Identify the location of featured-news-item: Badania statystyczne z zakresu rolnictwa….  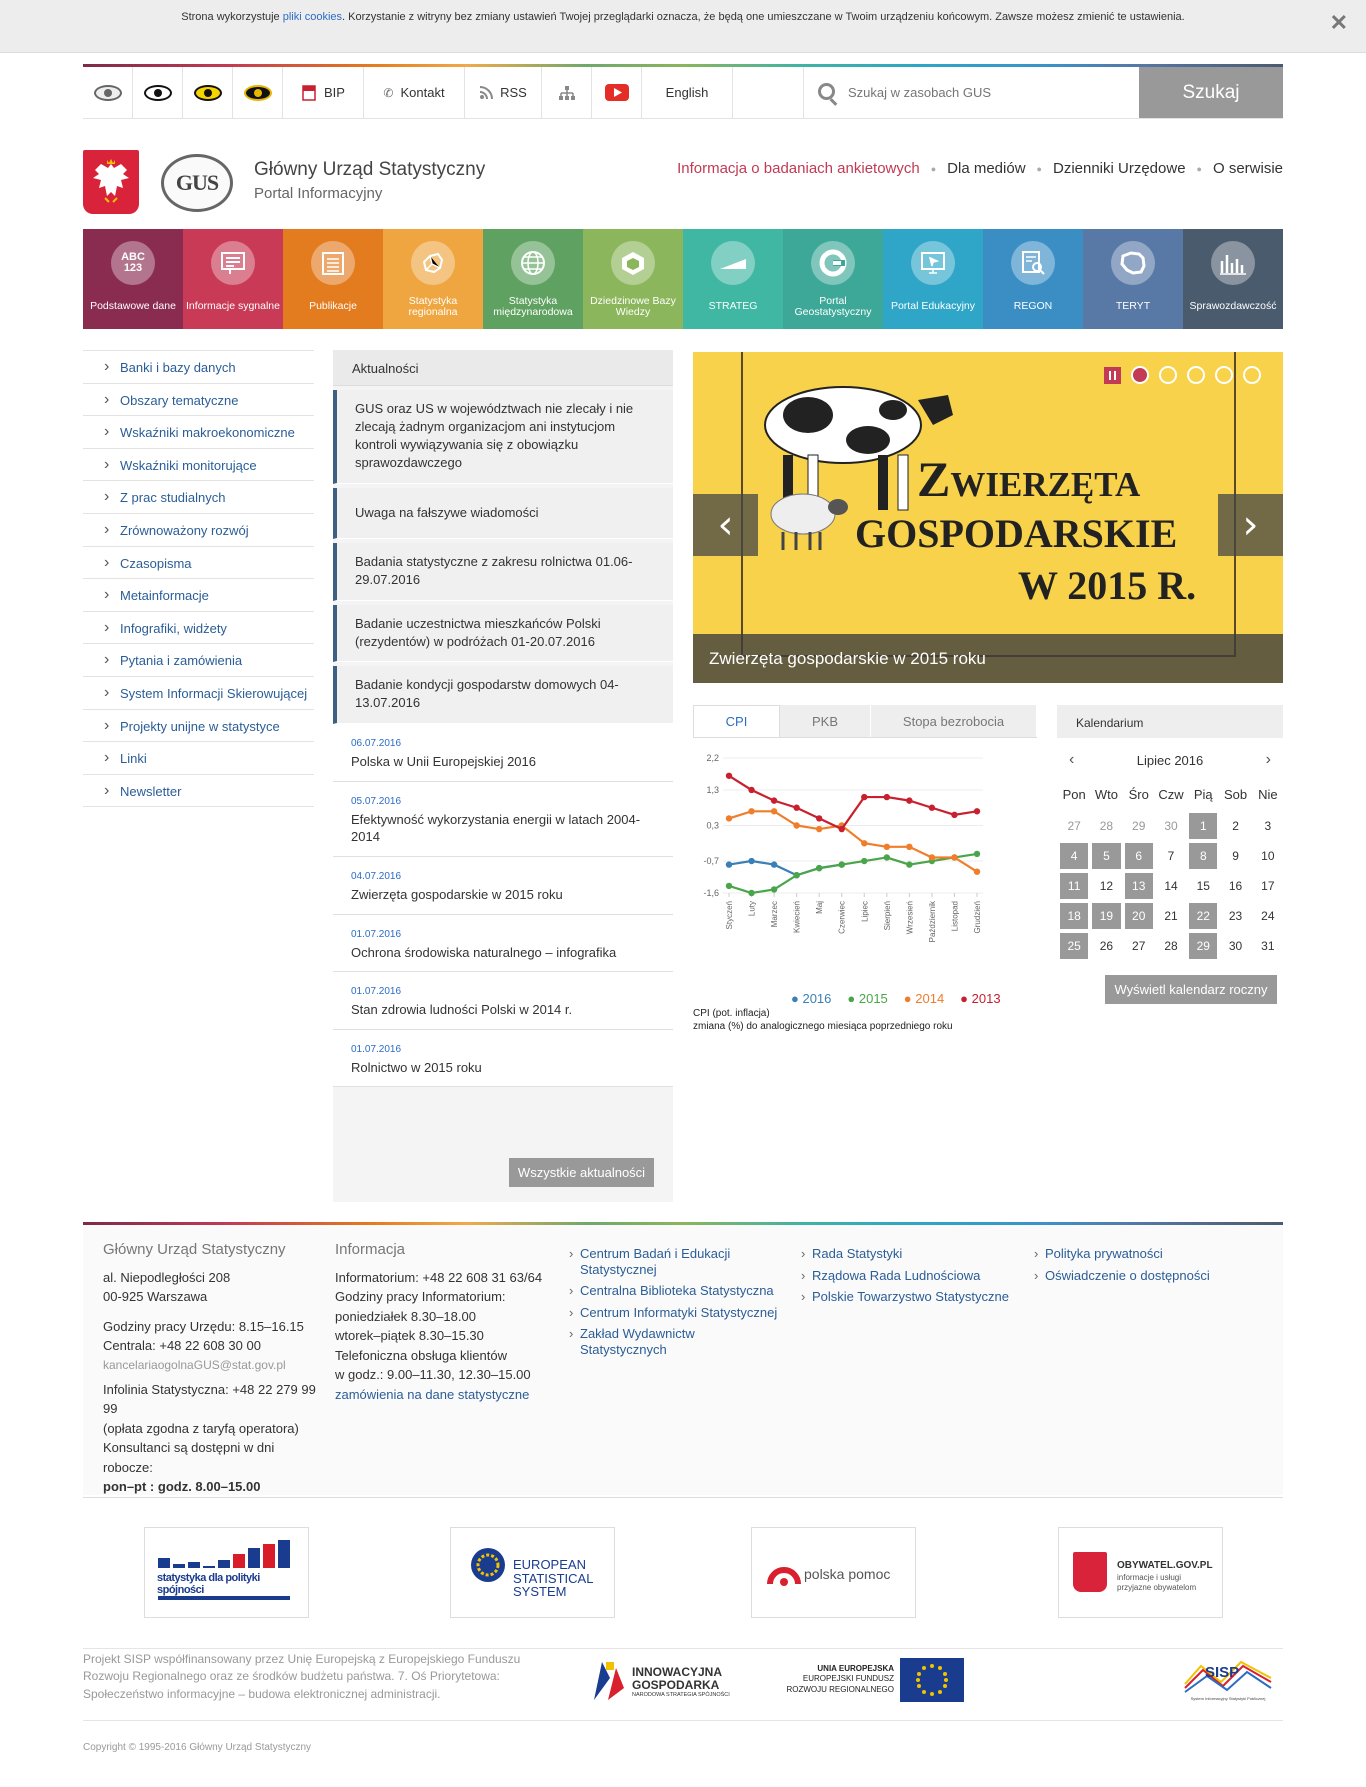
(503, 571).